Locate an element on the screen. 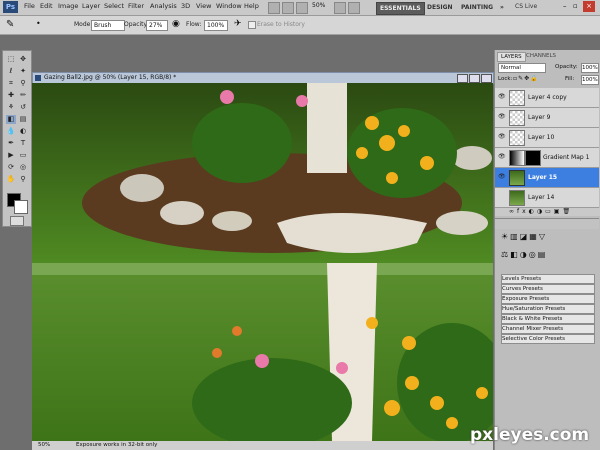 This screenshot has height=450, width=600. arrange-documents-icon is located at coordinates (354, 8).